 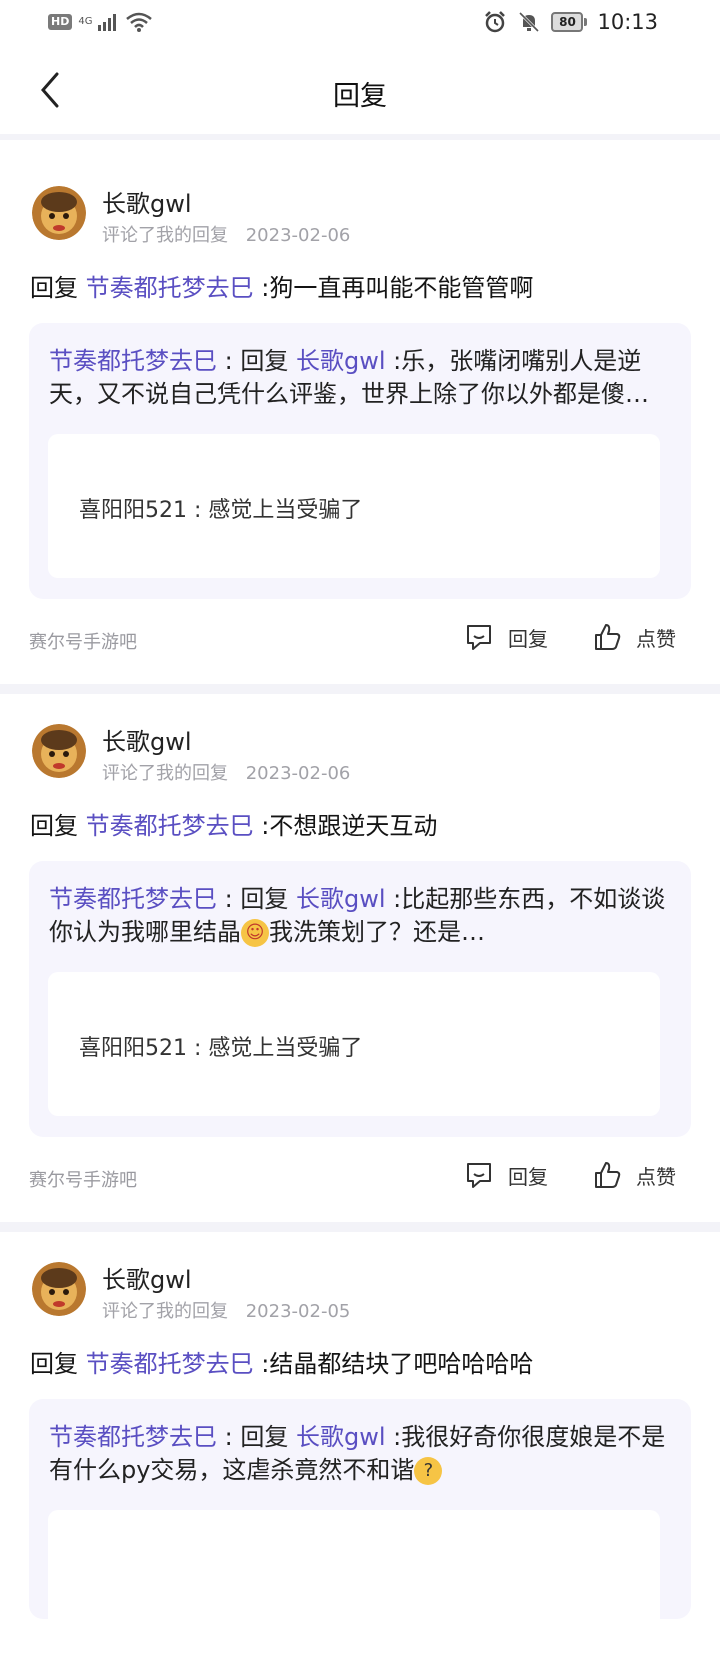 What do you see at coordinates (107, 22) in the screenshot?
I see `cellular-signal-icon` at bounding box center [107, 22].